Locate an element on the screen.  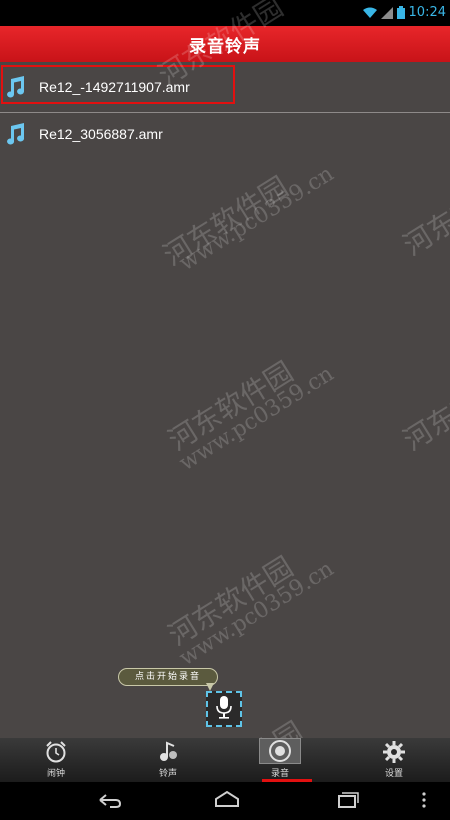
status-time: 10:24 is located at coordinates (427, 12).